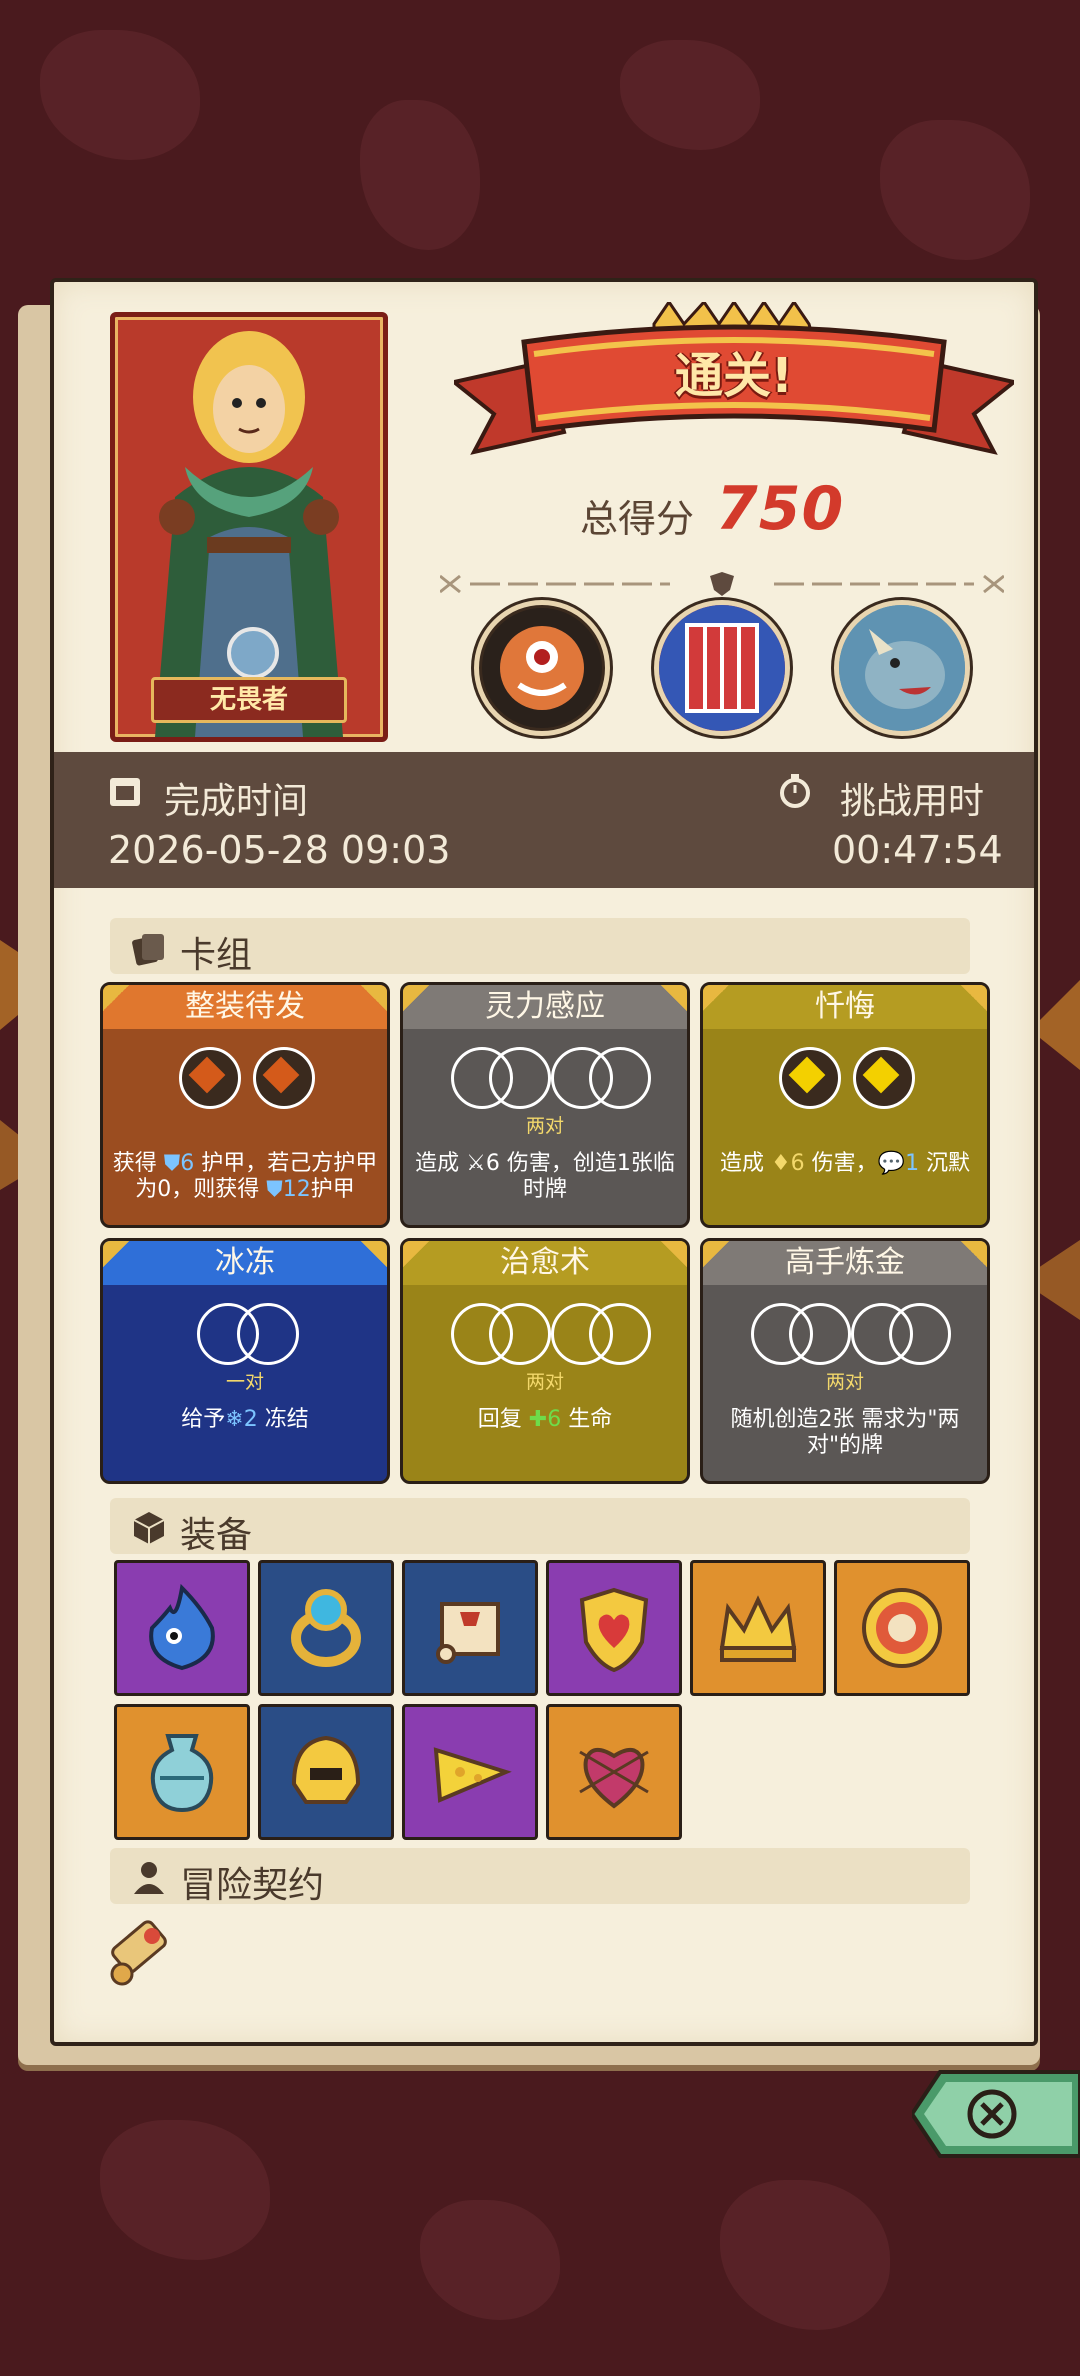  Describe the element at coordinates (245, 1007) in the screenshot. I see `card-name: 整装待发` at that location.